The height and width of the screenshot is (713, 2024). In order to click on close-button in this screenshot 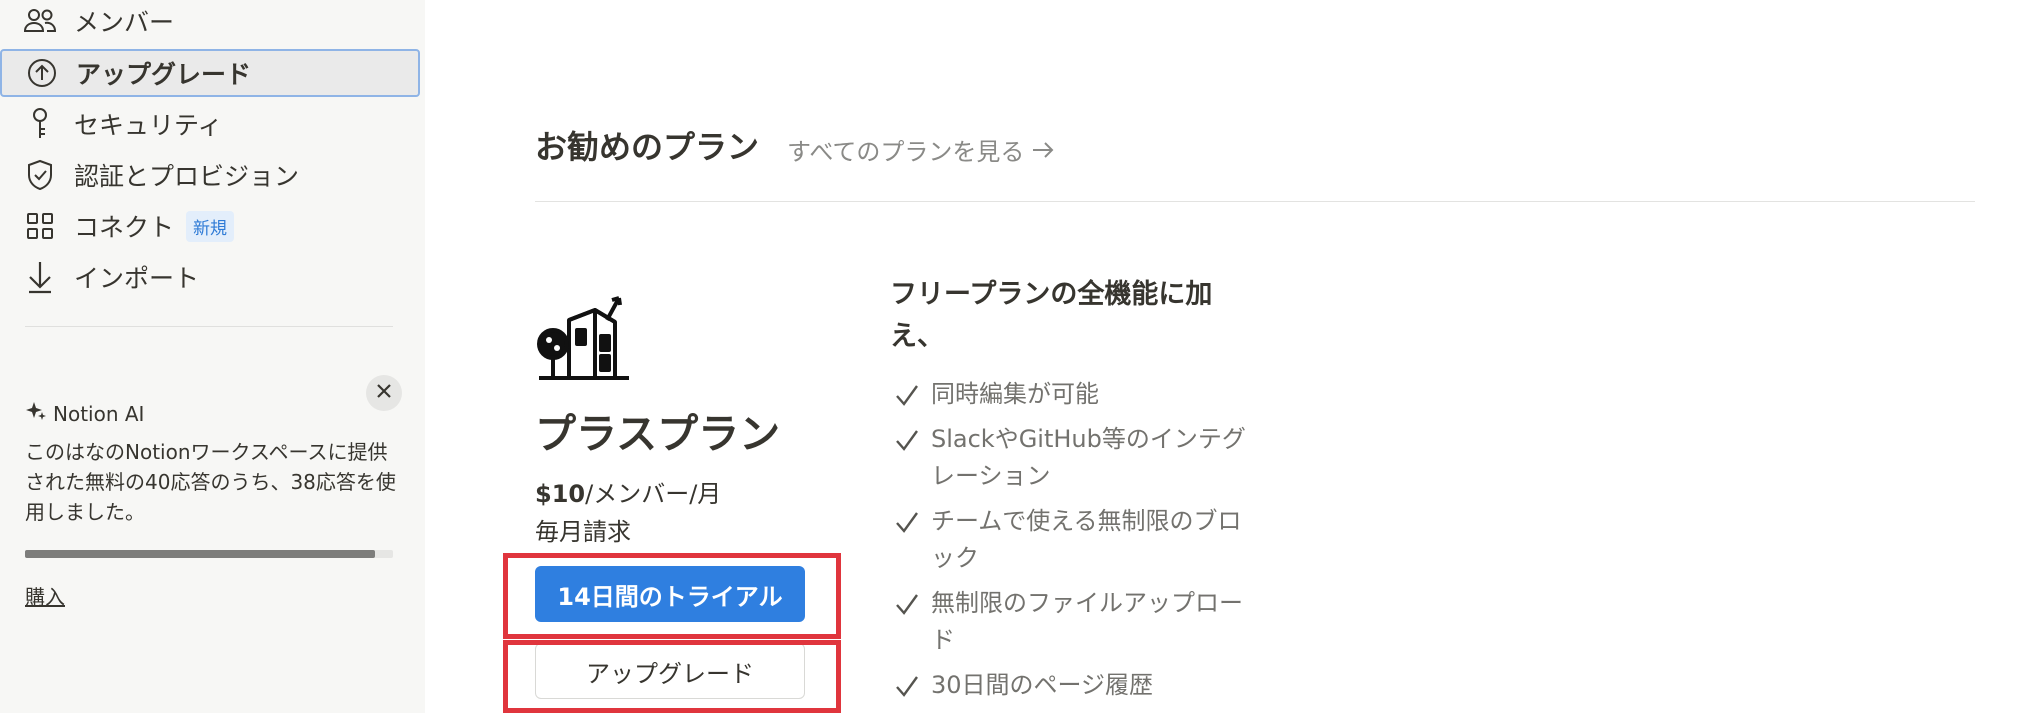, I will do `click(384, 393)`.